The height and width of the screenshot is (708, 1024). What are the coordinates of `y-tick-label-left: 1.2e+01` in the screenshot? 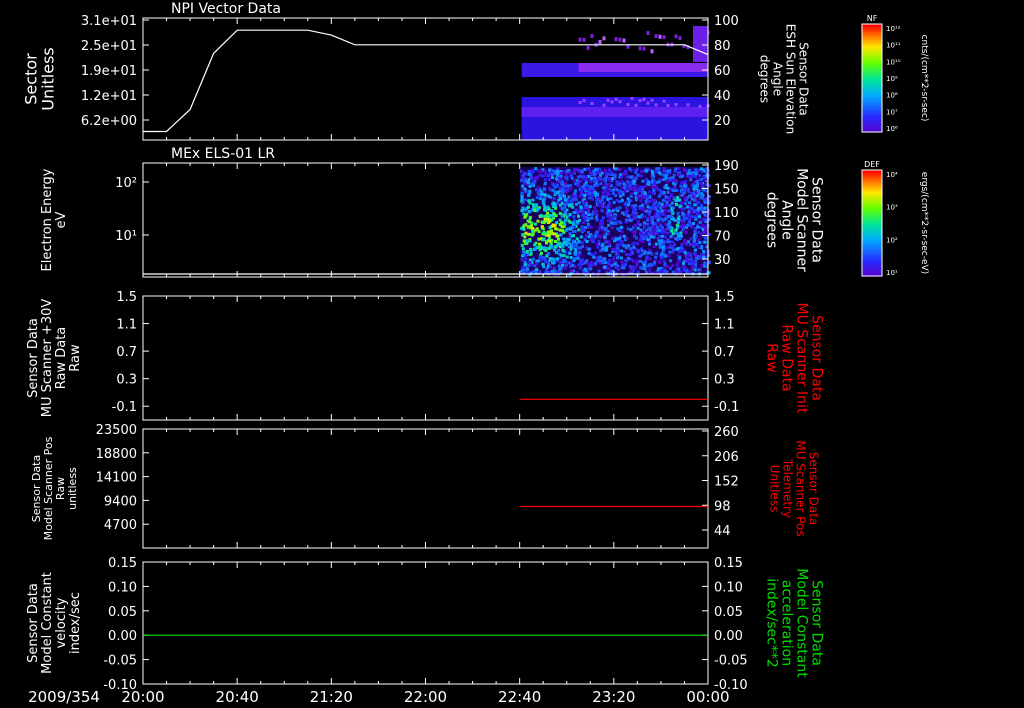 It's located at (109, 96).